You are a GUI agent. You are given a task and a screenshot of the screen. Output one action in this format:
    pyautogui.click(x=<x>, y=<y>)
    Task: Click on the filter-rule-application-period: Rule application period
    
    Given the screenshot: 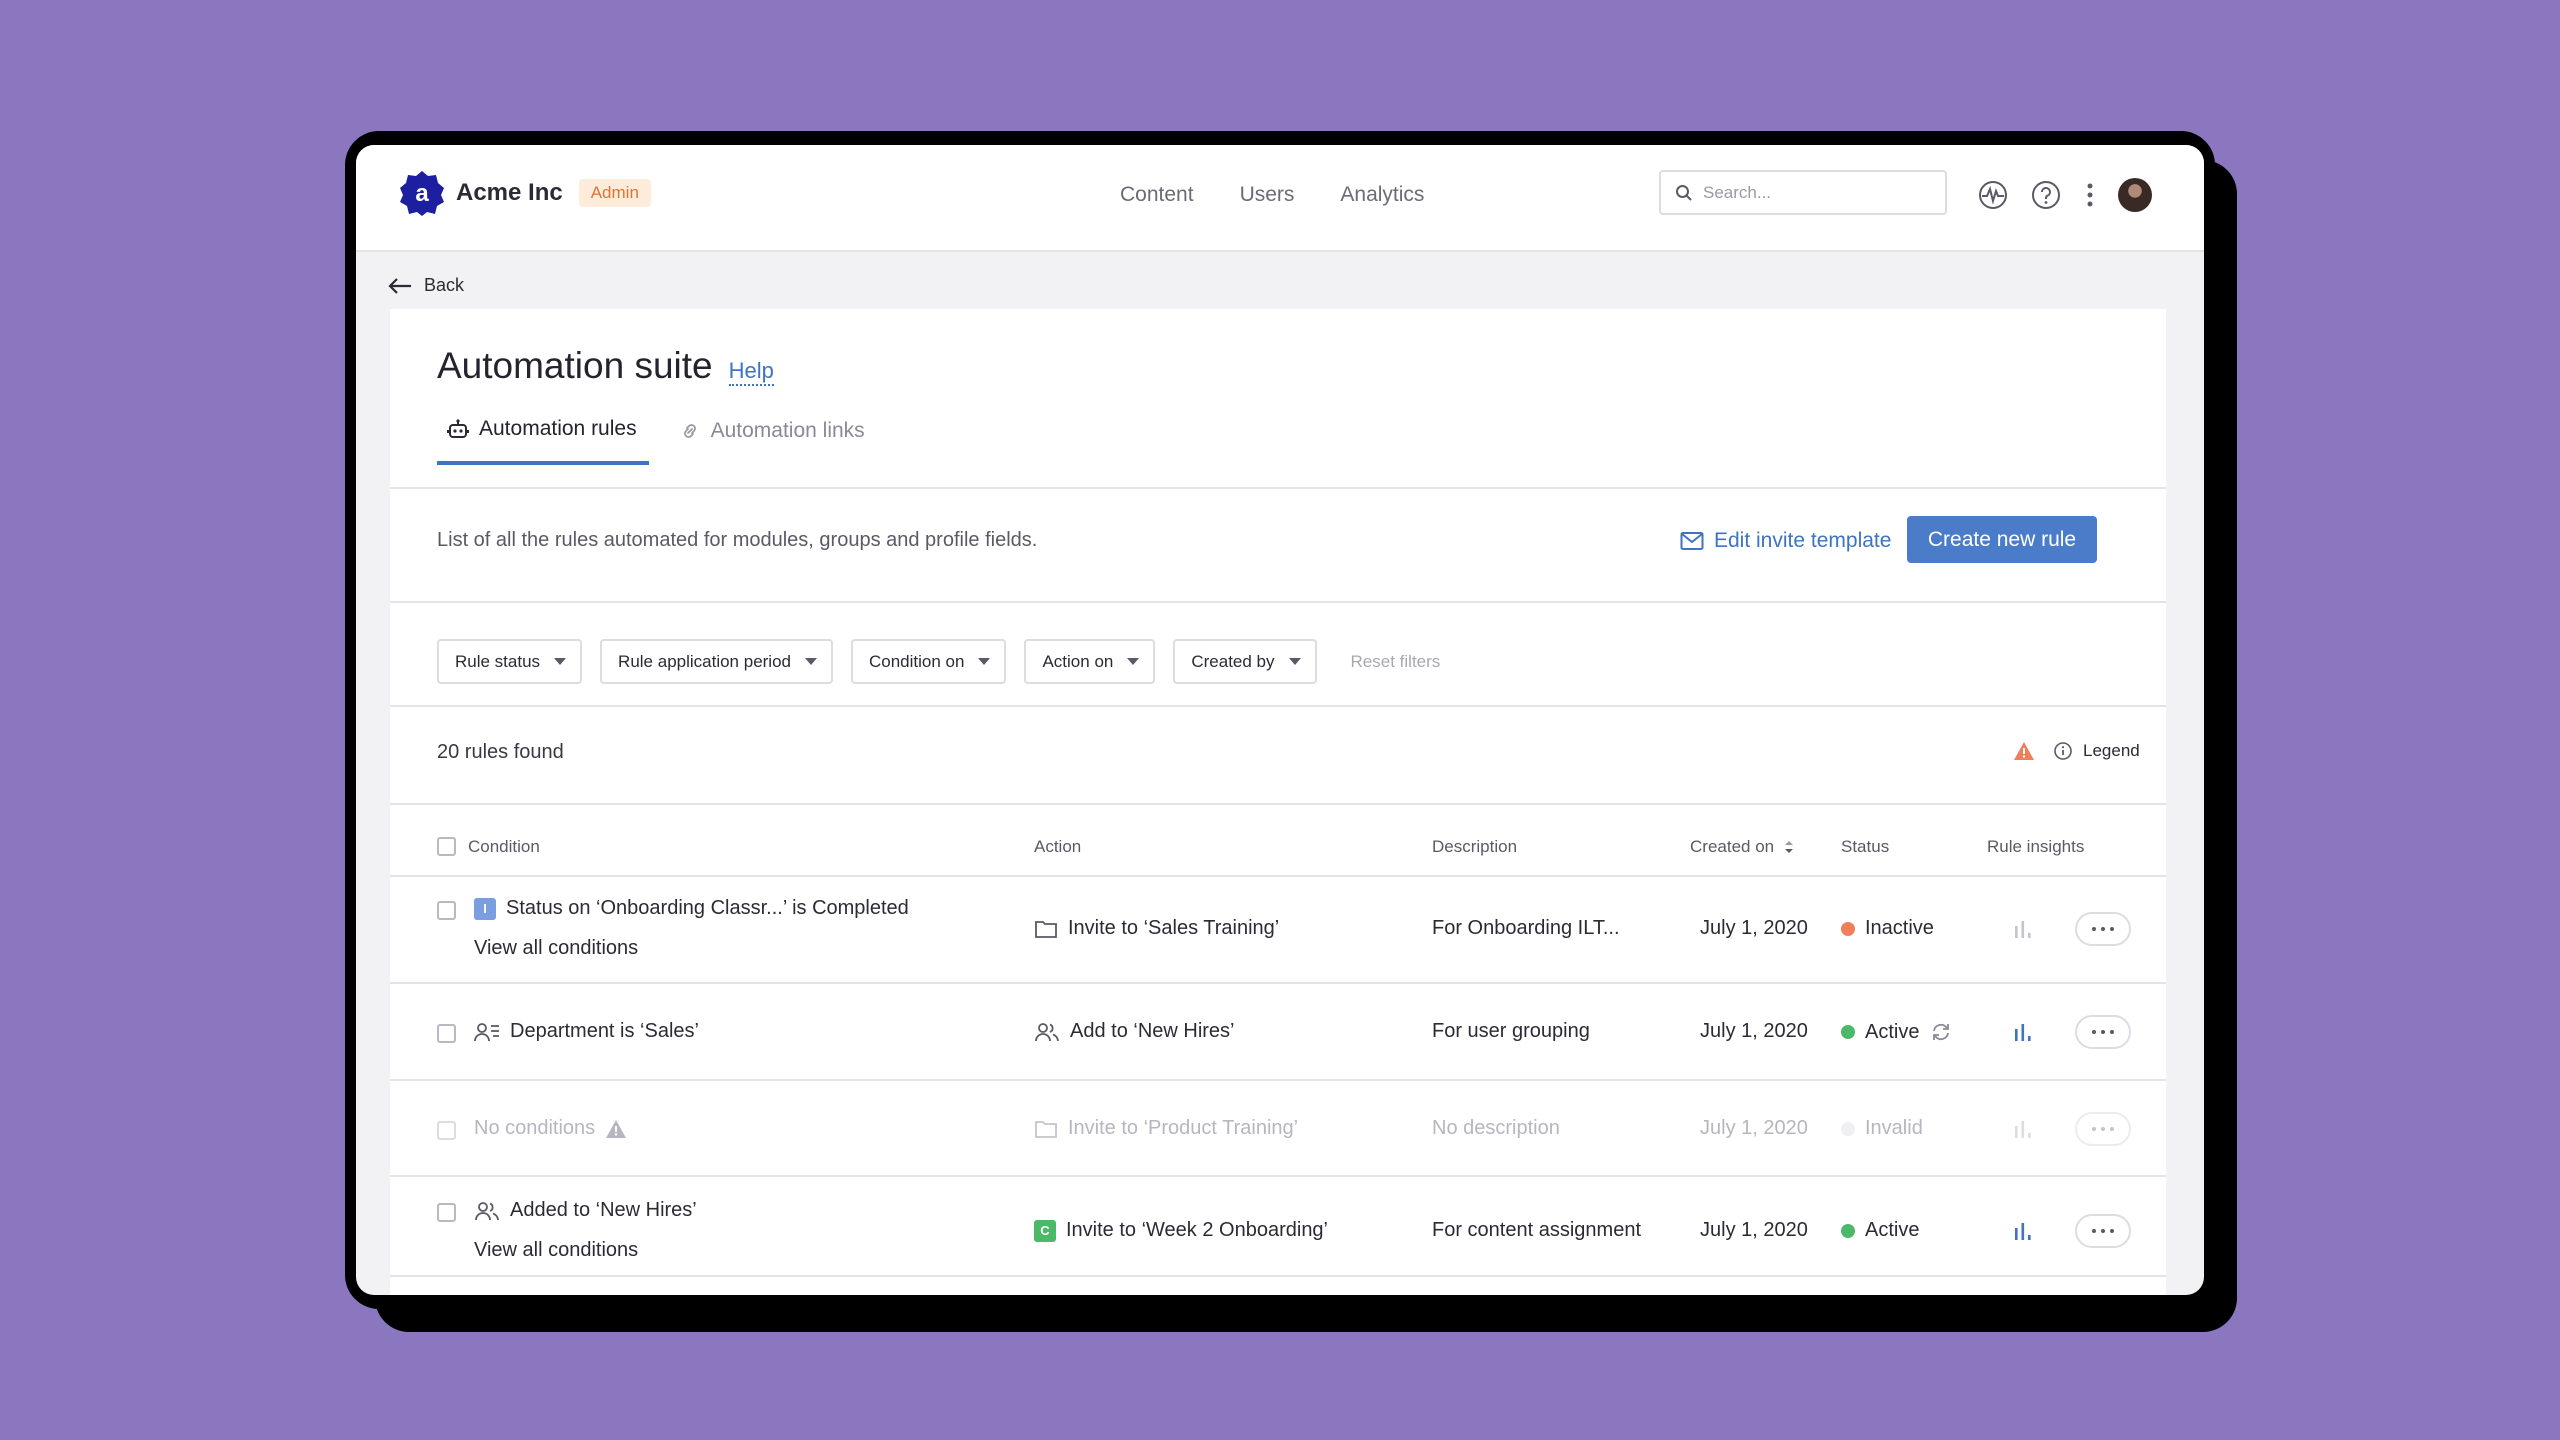 What is the action you would take?
    pyautogui.click(x=716, y=661)
    